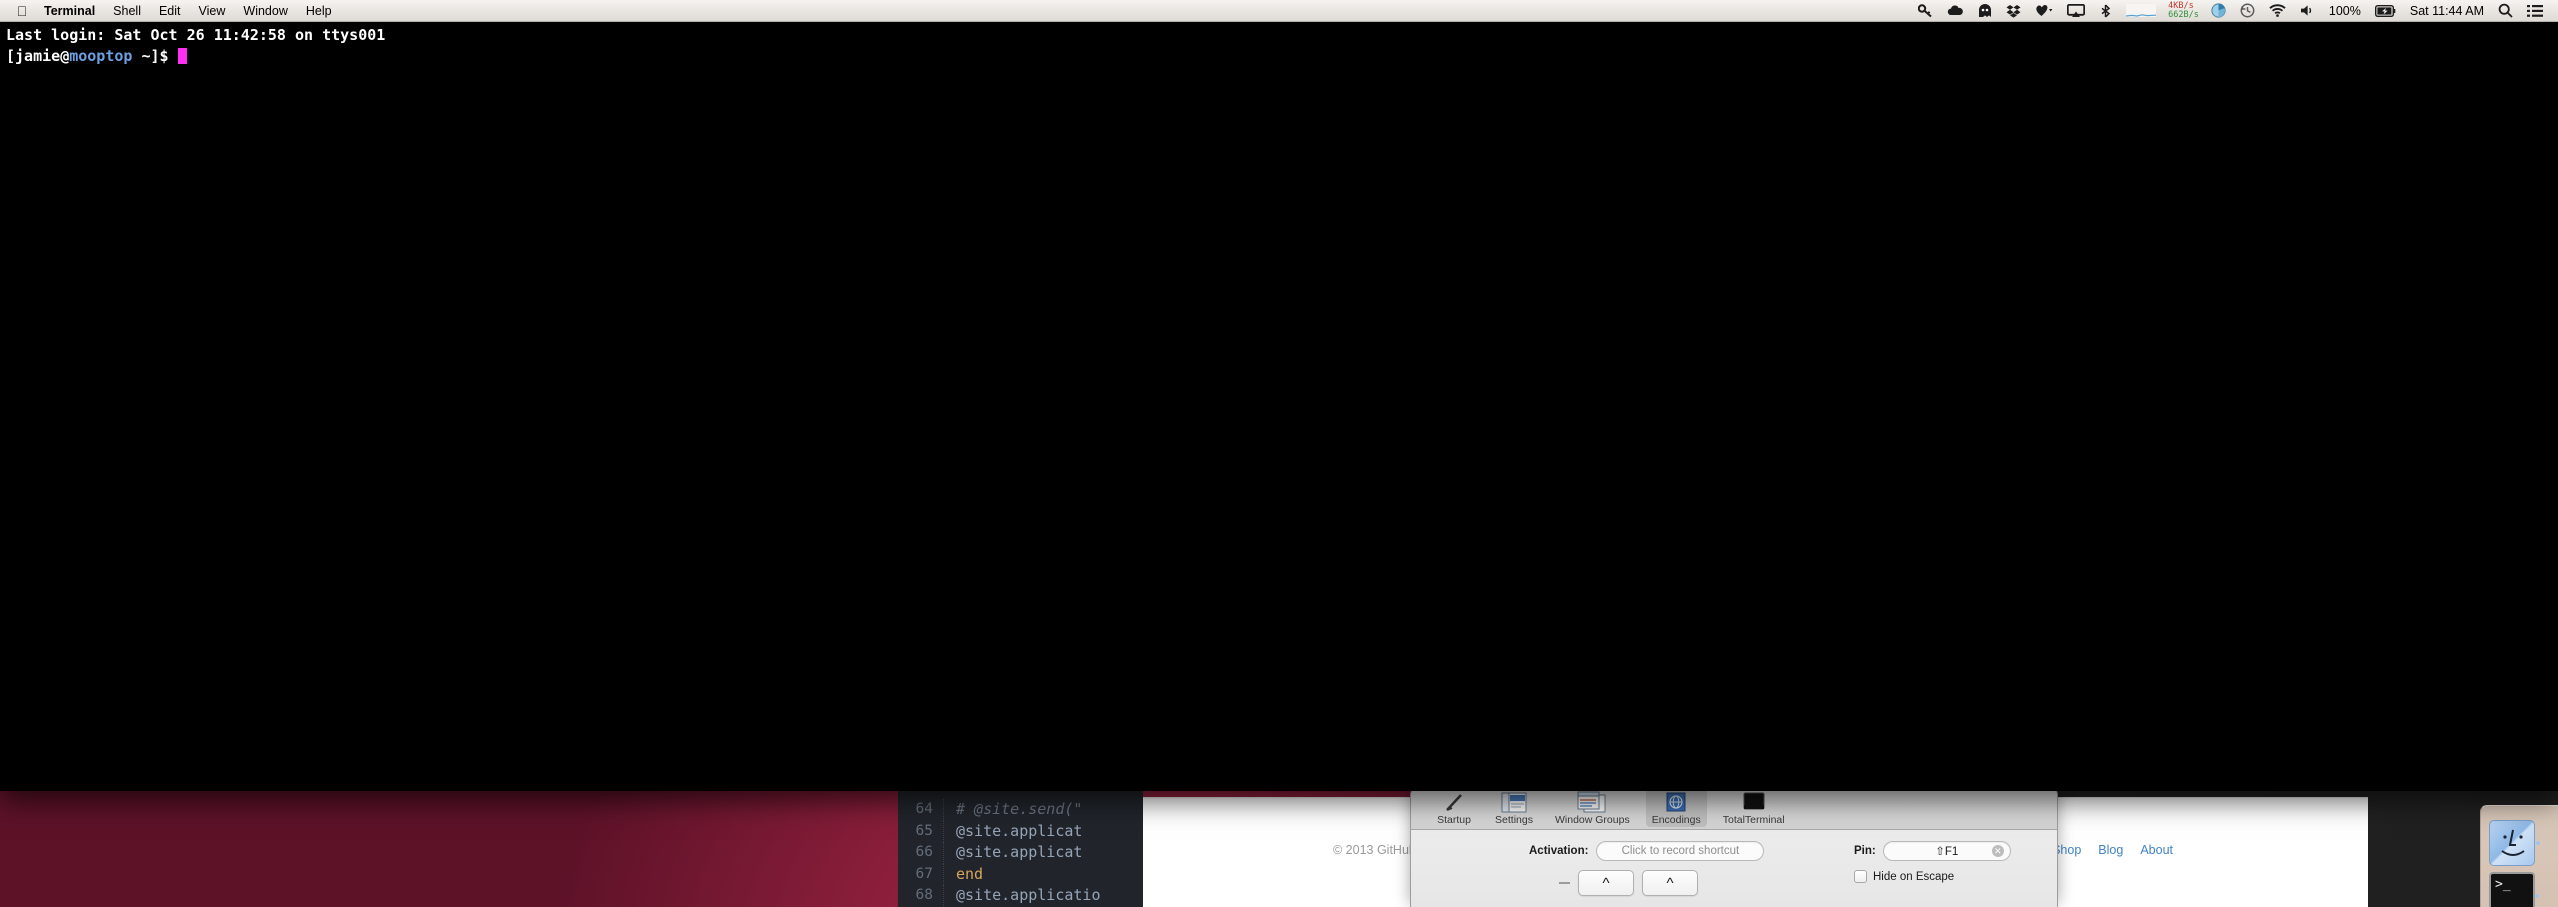 The width and height of the screenshot is (2558, 907). I want to click on hide-on-escape-row: Hide on Escape, so click(1904, 876).